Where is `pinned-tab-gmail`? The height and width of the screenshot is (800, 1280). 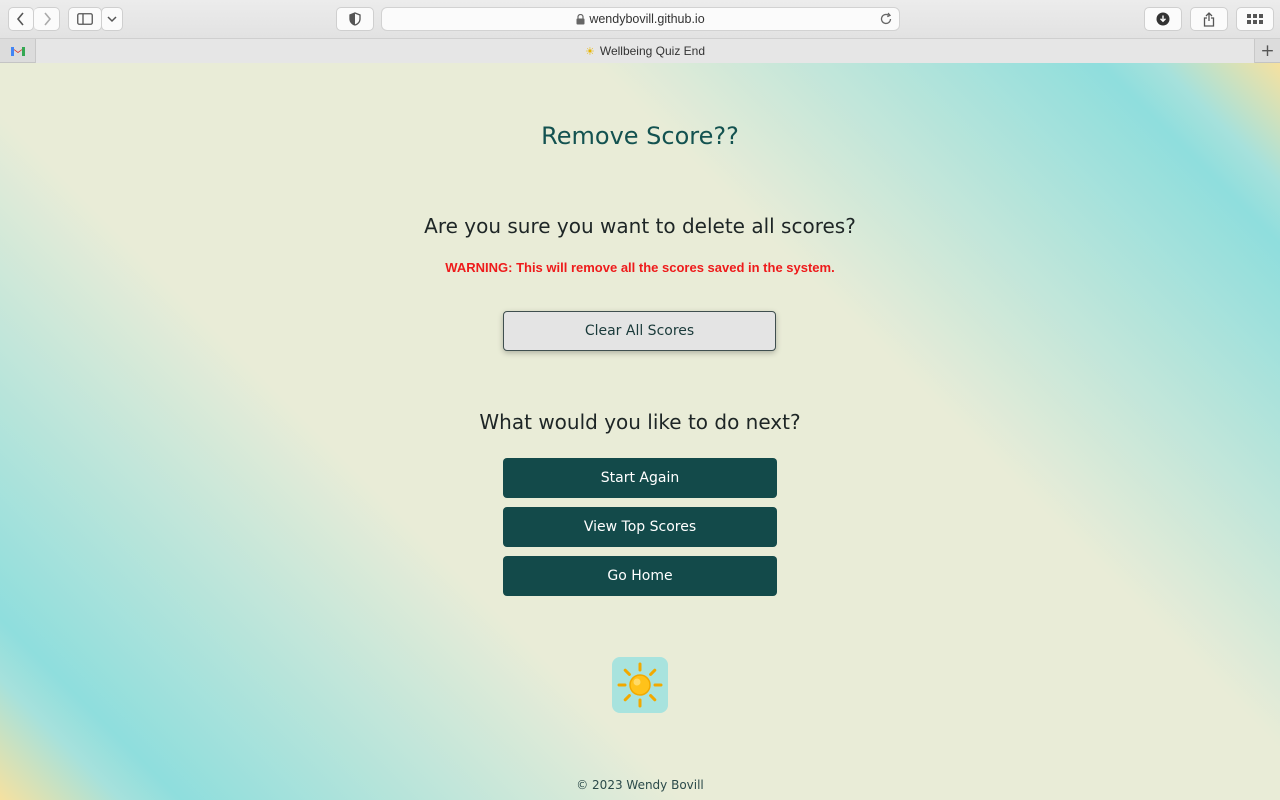
pinned-tab-gmail is located at coordinates (18, 51).